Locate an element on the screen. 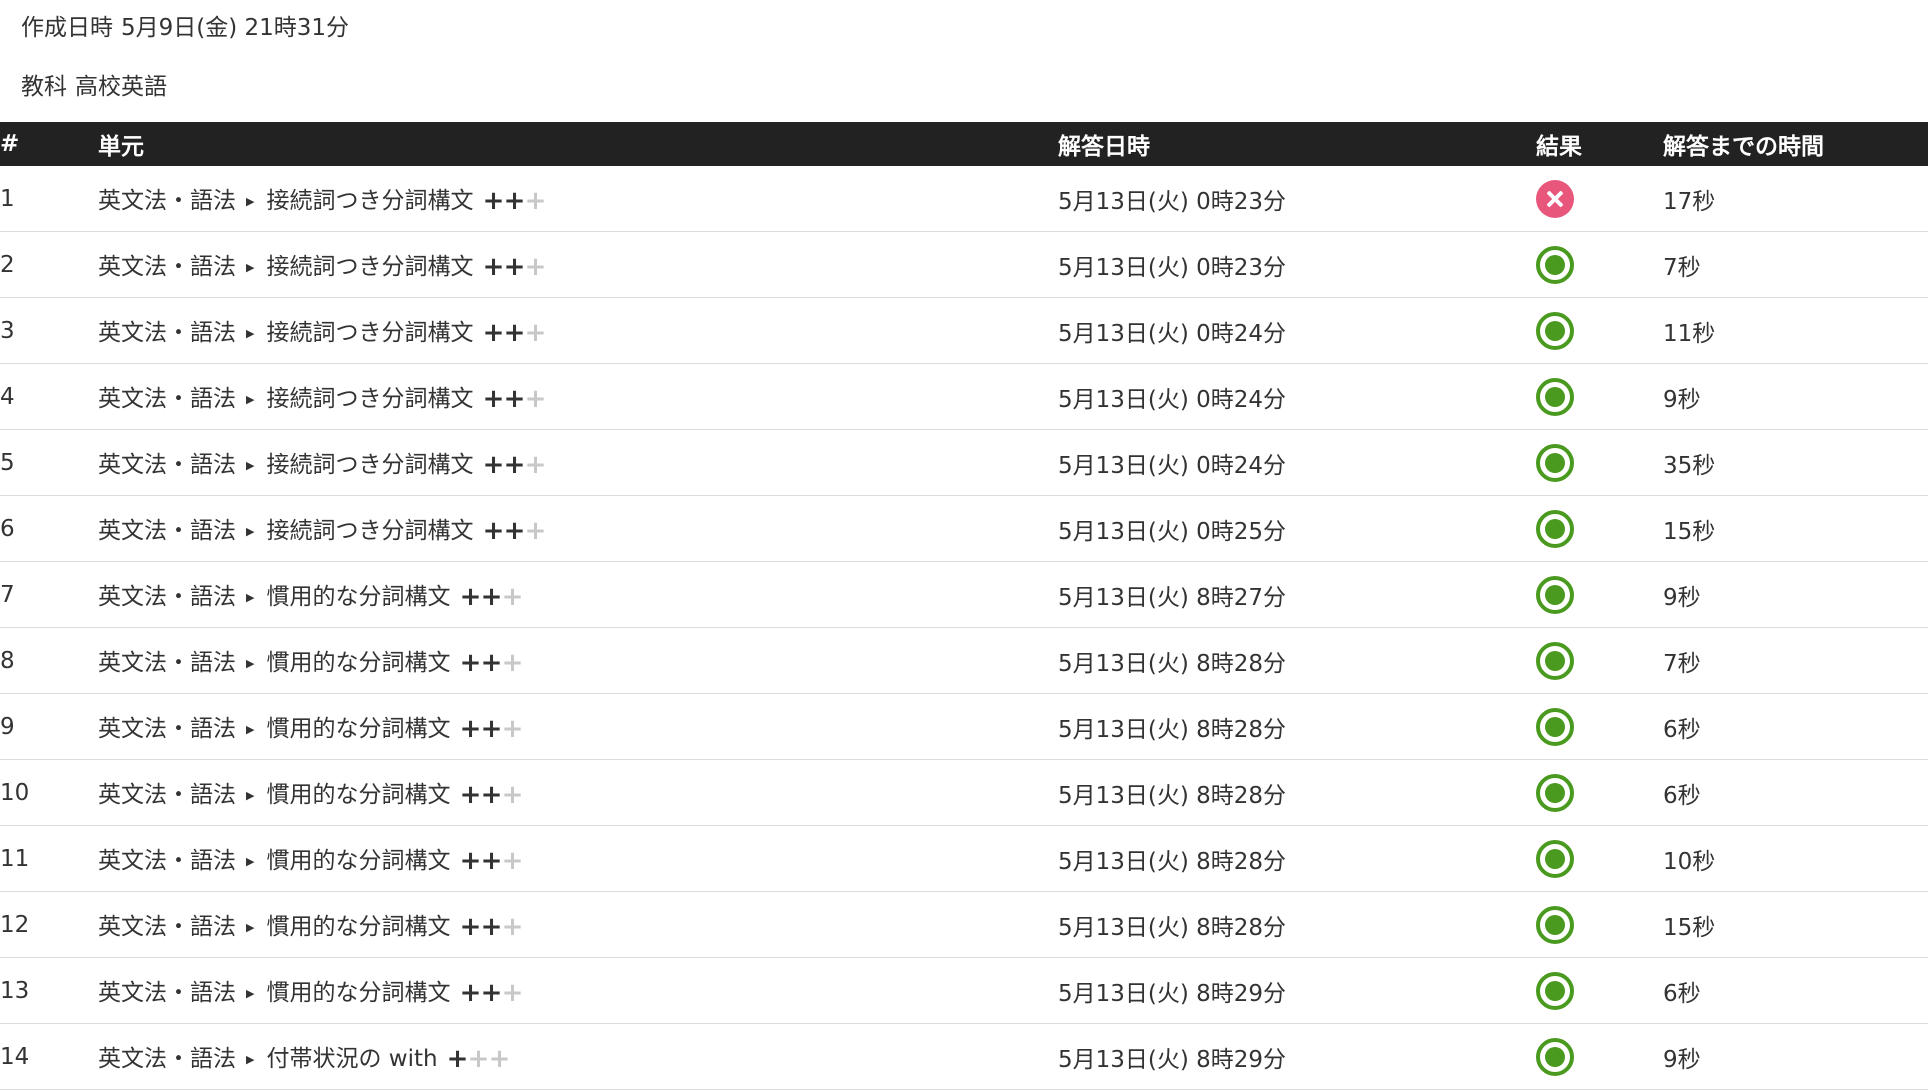  table-header: # 単元 解答日時 結果 解答までの時間 is located at coordinates (964, 144).